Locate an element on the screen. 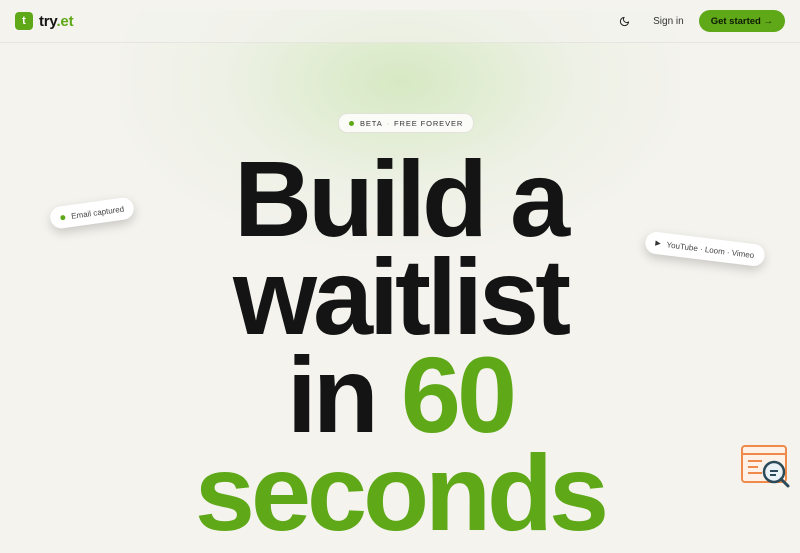 This screenshot has width=800, height=553. logo-mark-icon: t is located at coordinates (24, 21).